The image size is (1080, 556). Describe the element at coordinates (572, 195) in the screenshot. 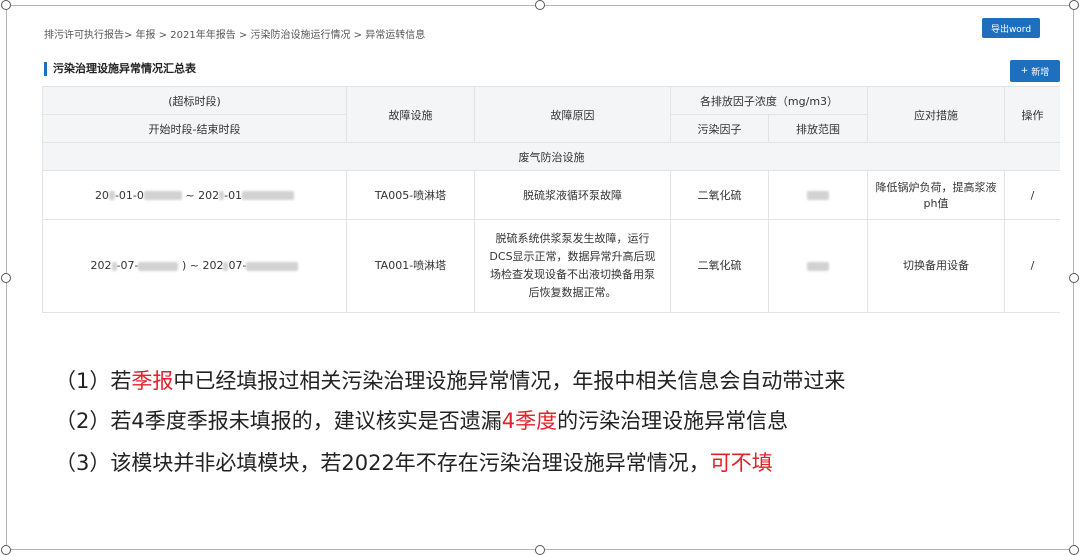

I see `cause-cell: 脱硫浆液循环泵故障` at that location.